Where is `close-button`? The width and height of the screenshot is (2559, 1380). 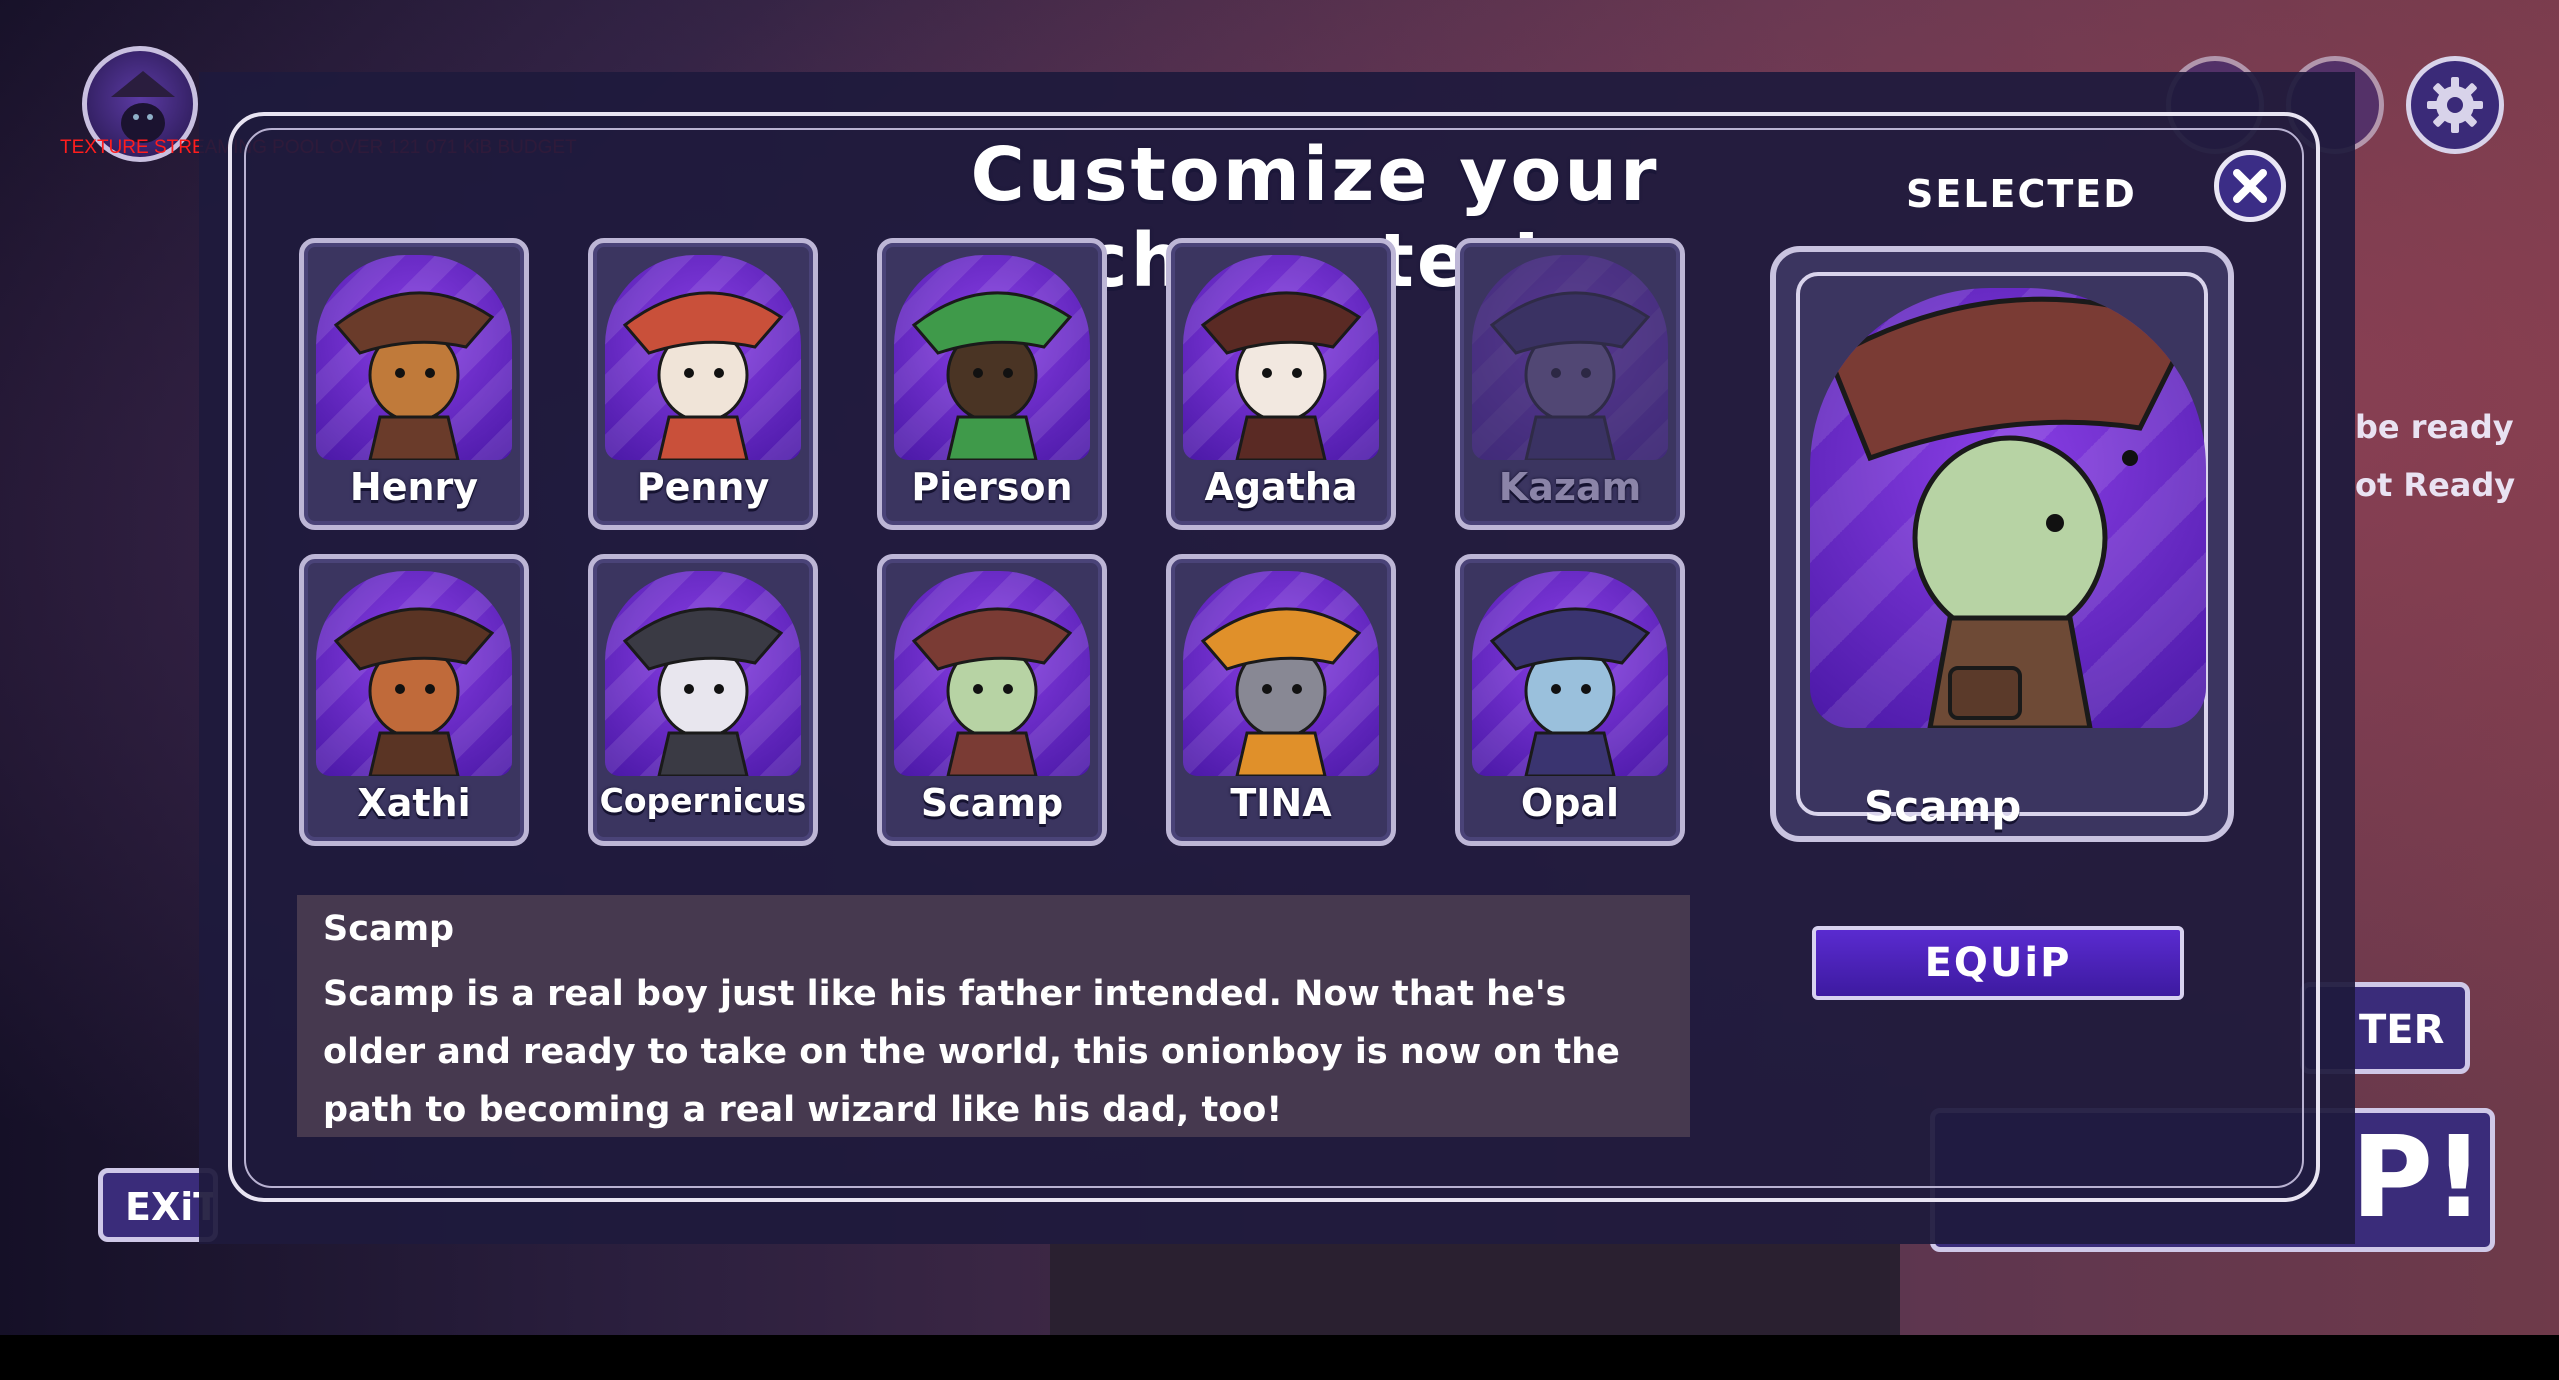
close-button is located at coordinates (2250, 186).